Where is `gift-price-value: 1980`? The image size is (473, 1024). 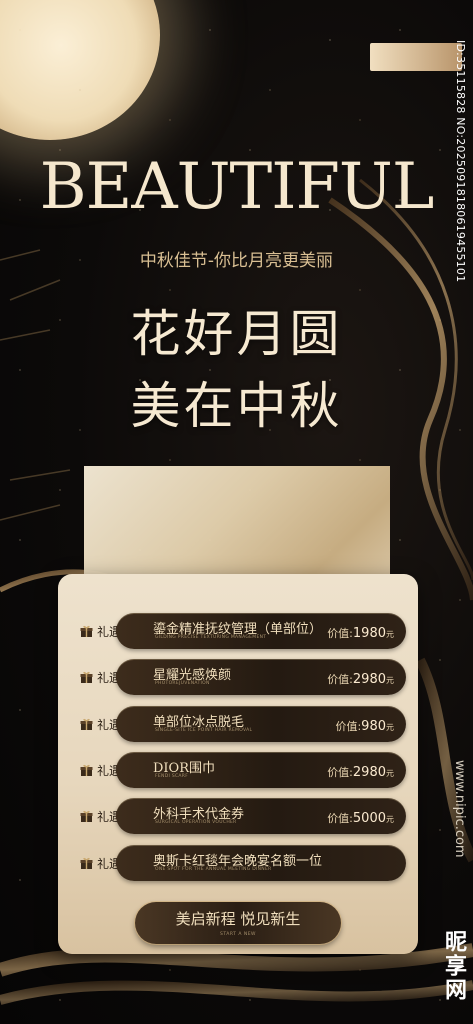
gift-price-value: 1980 is located at coordinates (369, 633).